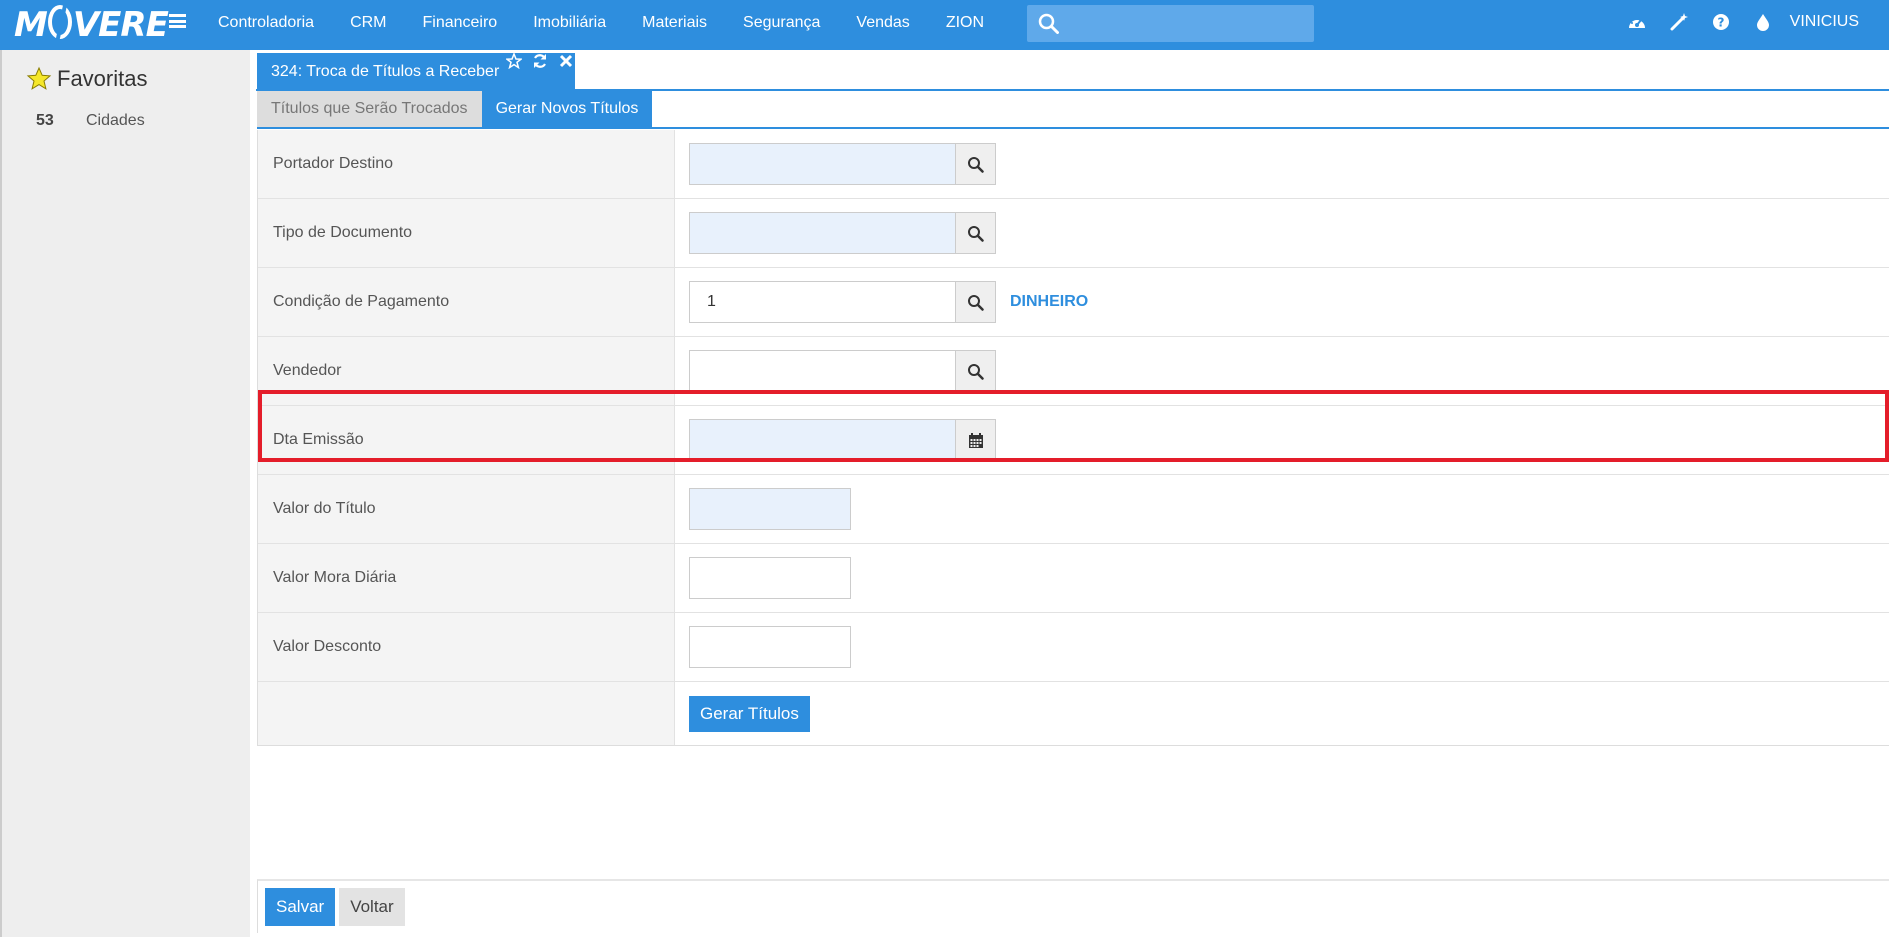 This screenshot has height=937, width=1889. Describe the element at coordinates (1679, 22) in the screenshot. I see `magic-wand-icon` at that location.